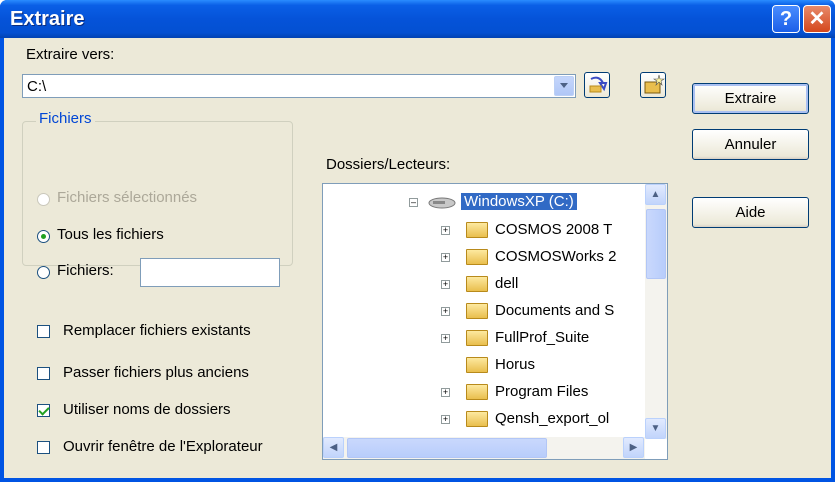  I want to click on help-title-button: ?, so click(786, 19).